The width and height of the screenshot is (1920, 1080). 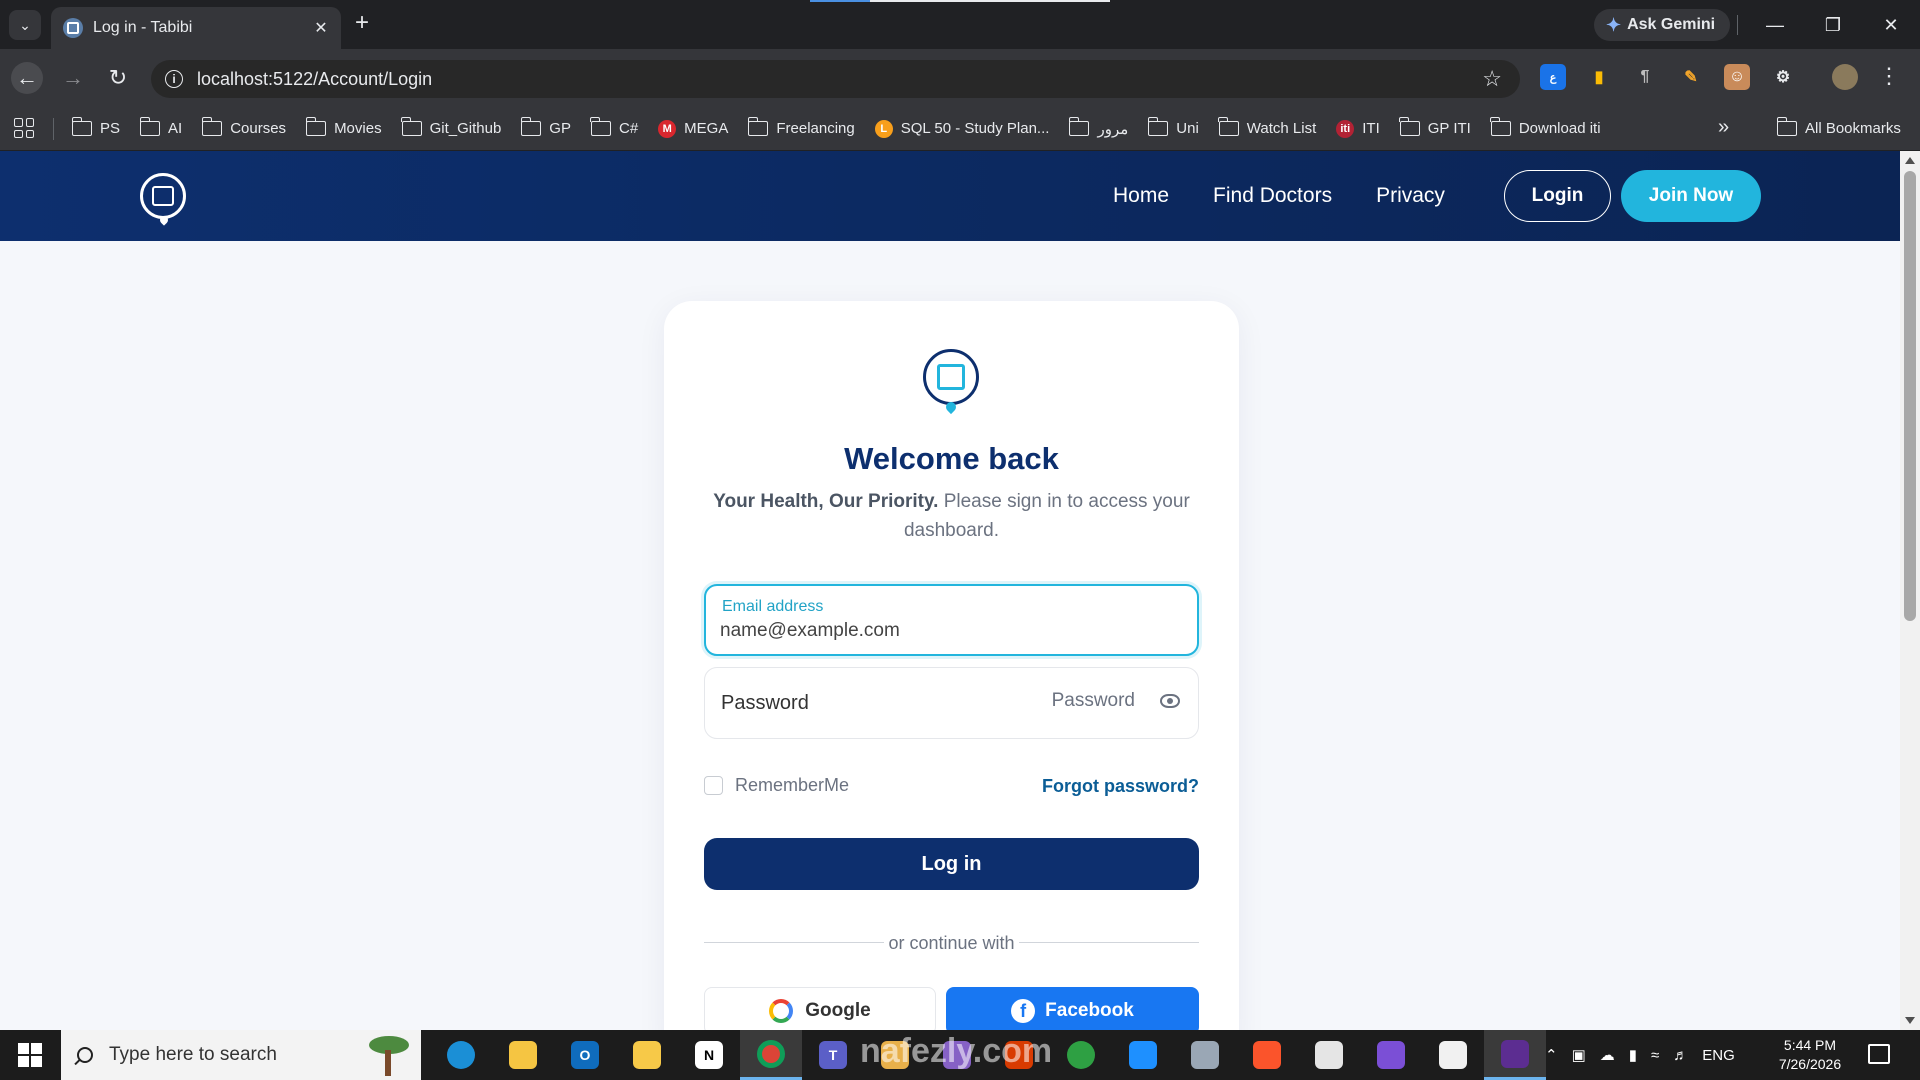 I want to click on scroll-down-arrow-icon, so click(x=1910, y=1020).